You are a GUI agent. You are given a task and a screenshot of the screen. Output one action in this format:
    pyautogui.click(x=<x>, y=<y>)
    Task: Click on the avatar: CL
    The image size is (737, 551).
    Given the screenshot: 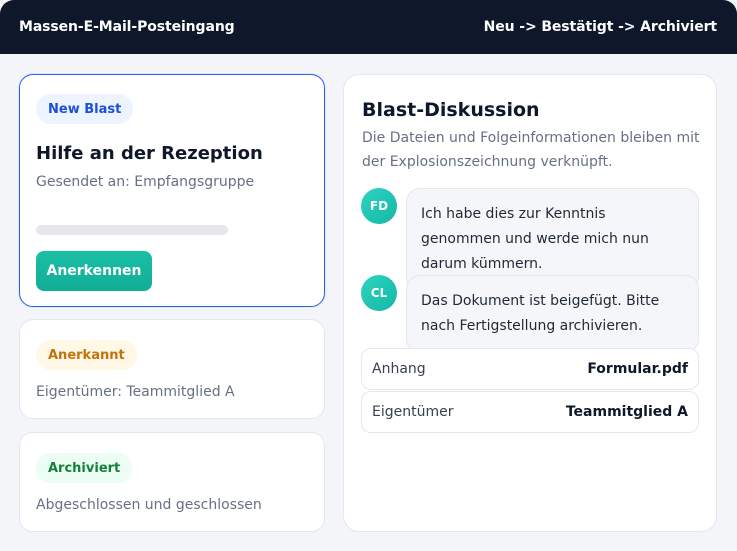 What is the action you would take?
    pyautogui.click(x=379, y=293)
    